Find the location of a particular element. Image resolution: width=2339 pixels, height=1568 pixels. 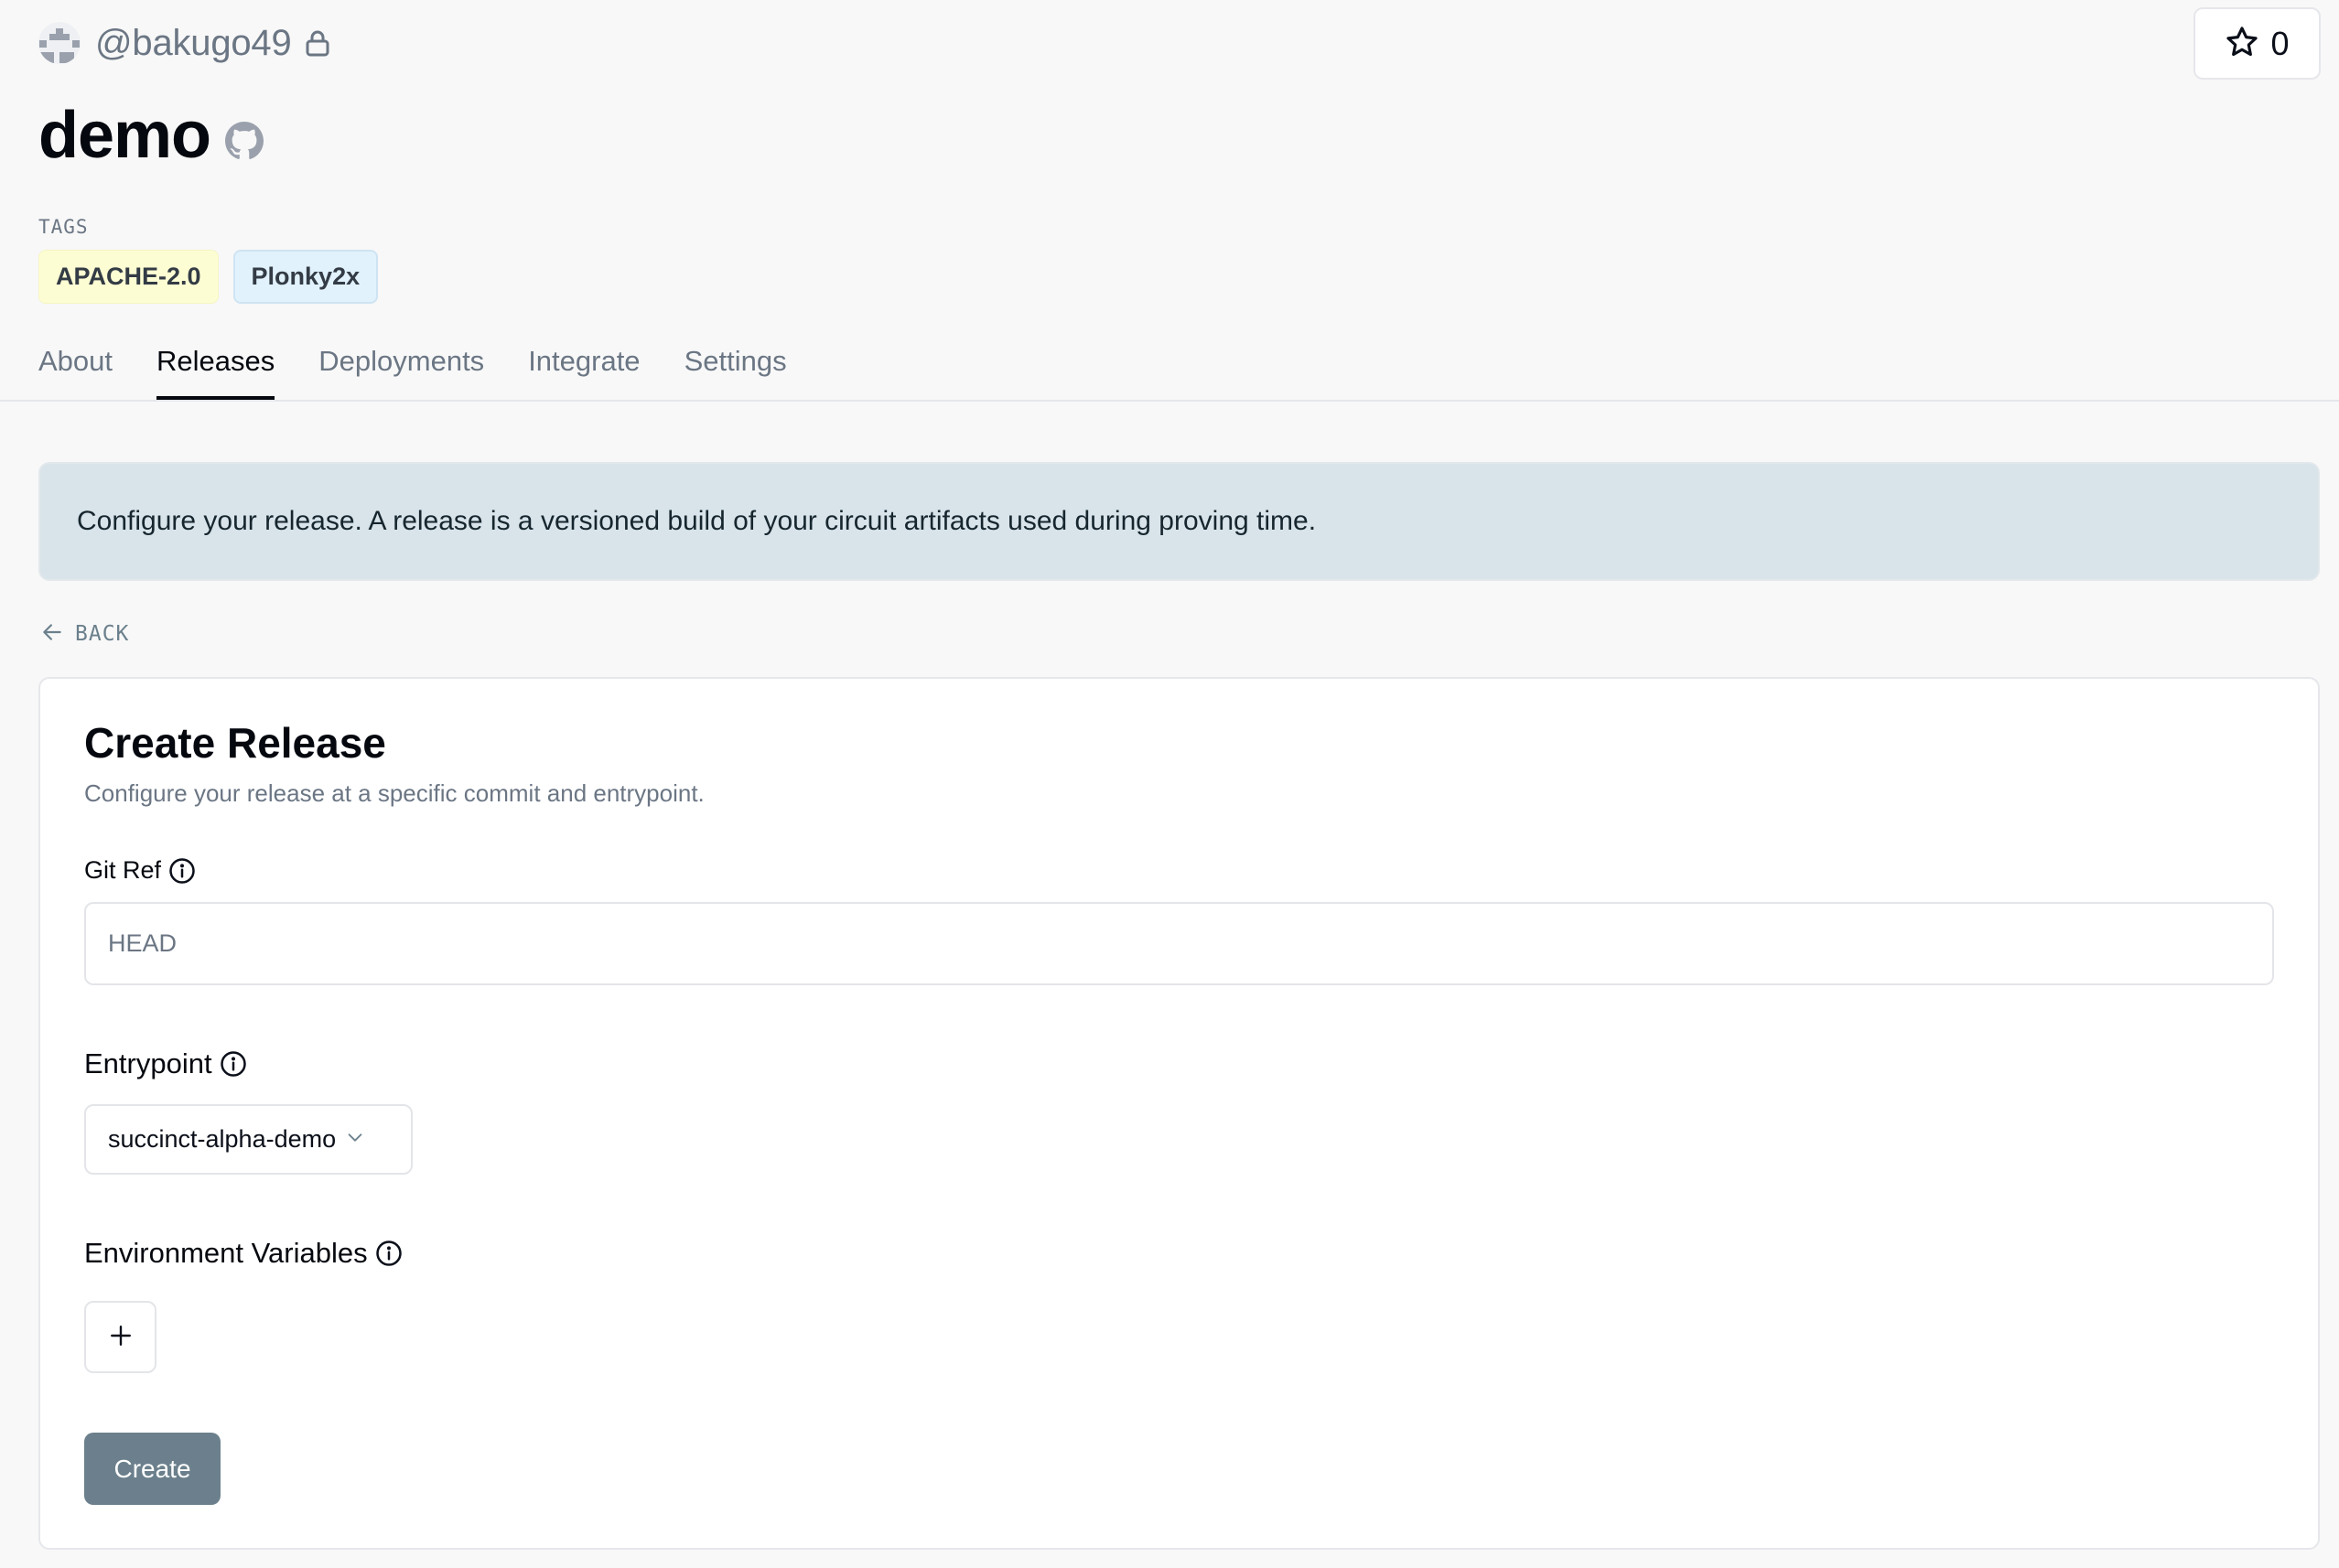

tab-releases: Releases is located at coordinates (216, 369).